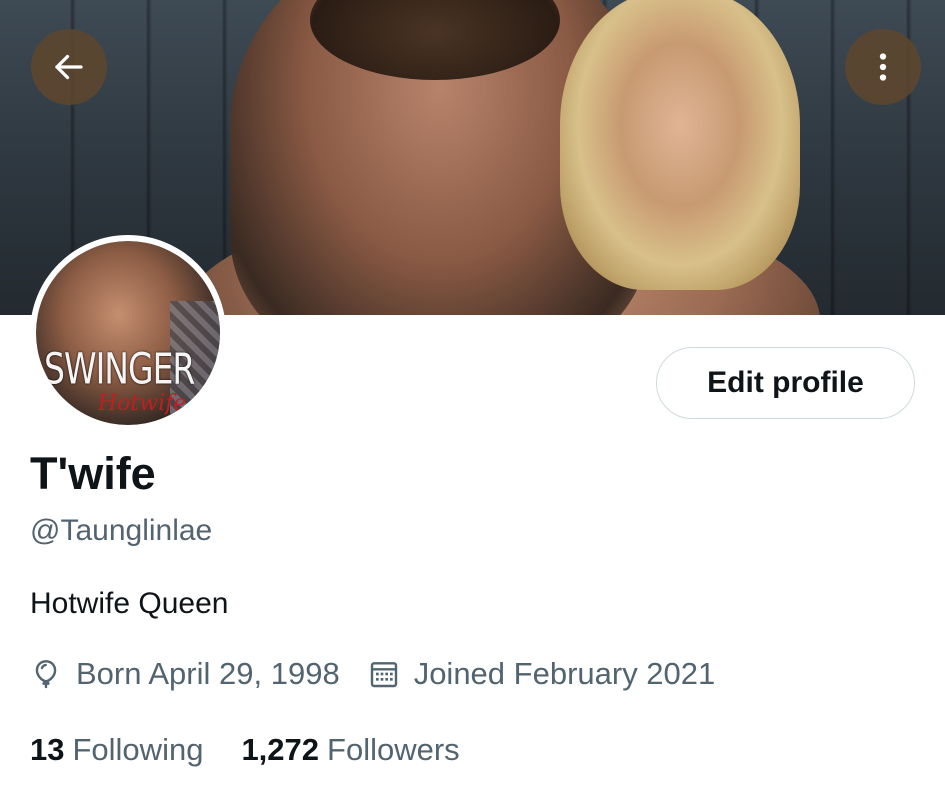 The image size is (945, 807). Describe the element at coordinates (119, 368) in the screenshot. I see `avatar-title-text: SWINGER` at that location.